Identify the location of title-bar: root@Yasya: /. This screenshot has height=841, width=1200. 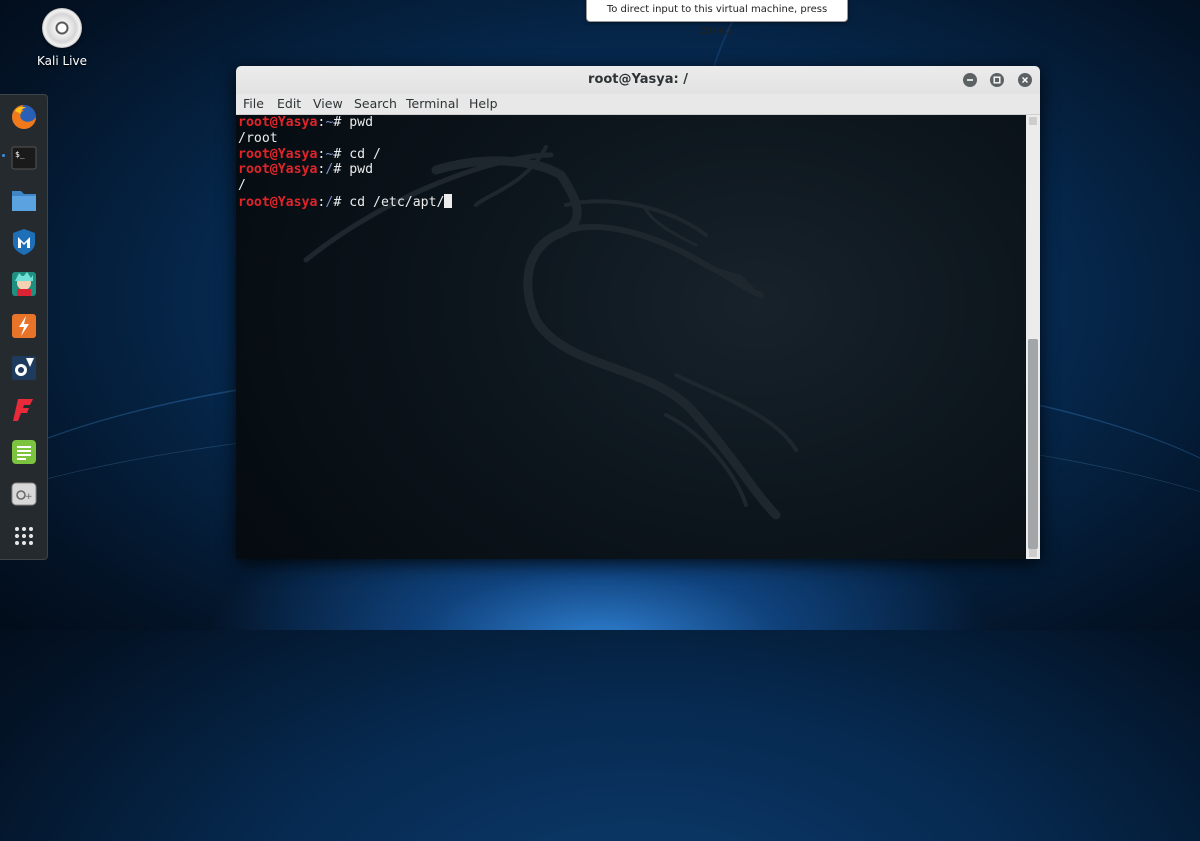
(638, 80).